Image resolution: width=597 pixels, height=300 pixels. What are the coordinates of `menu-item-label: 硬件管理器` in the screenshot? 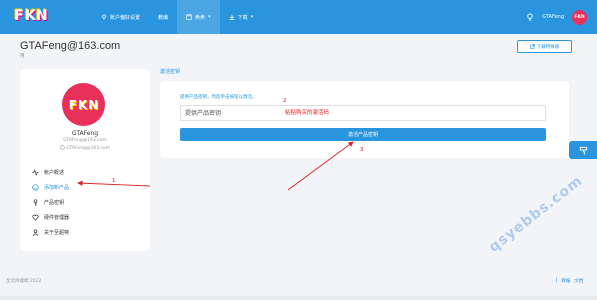 It's located at (57, 218).